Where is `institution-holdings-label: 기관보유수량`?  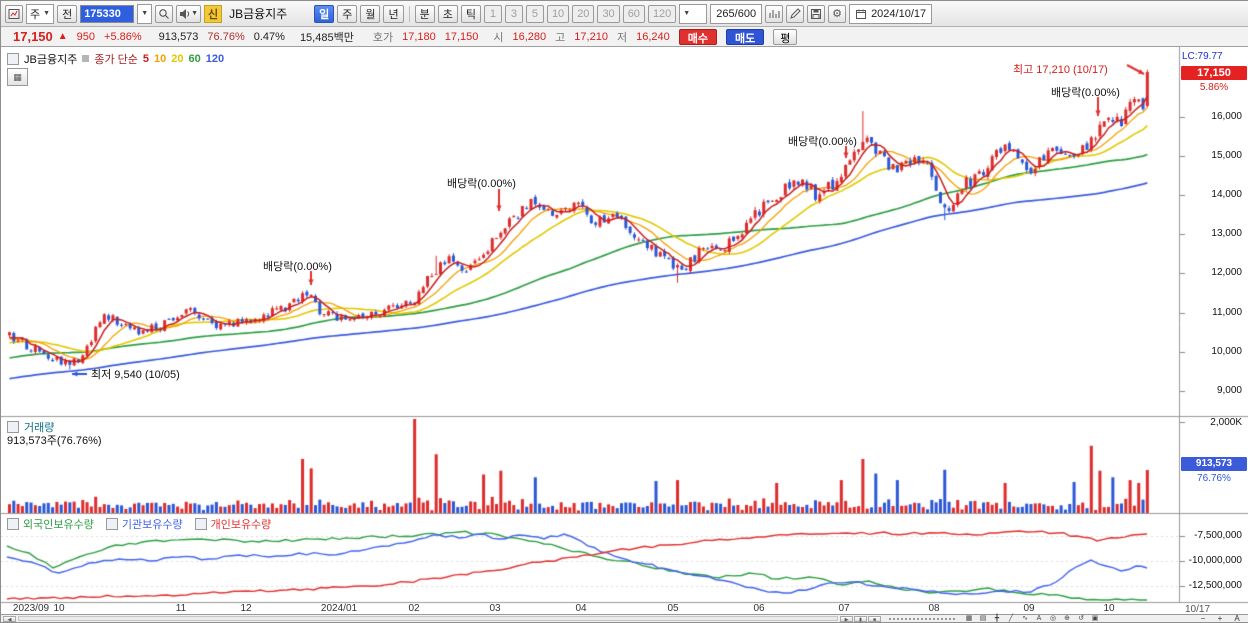 institution-holdings-label: 기관보유수량 is located at coordinates (152, 525).